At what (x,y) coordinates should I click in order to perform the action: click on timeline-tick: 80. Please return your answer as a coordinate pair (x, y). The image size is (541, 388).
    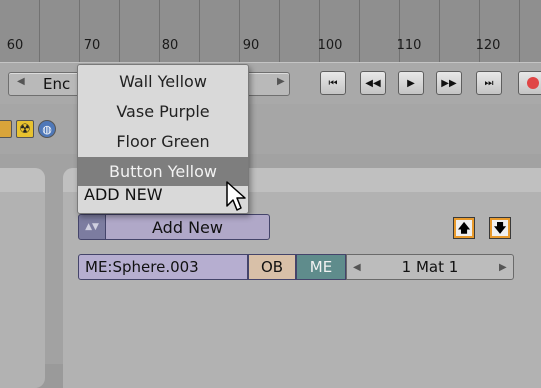
    Looking at the image, I should click on (170, 45).